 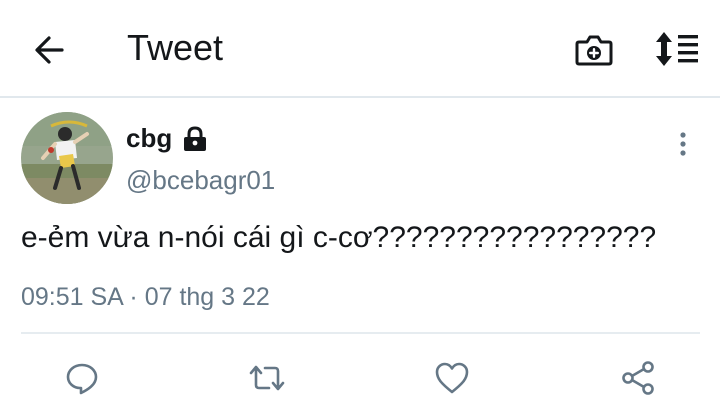 I want to click on like-button, so click(x=452, y=378).